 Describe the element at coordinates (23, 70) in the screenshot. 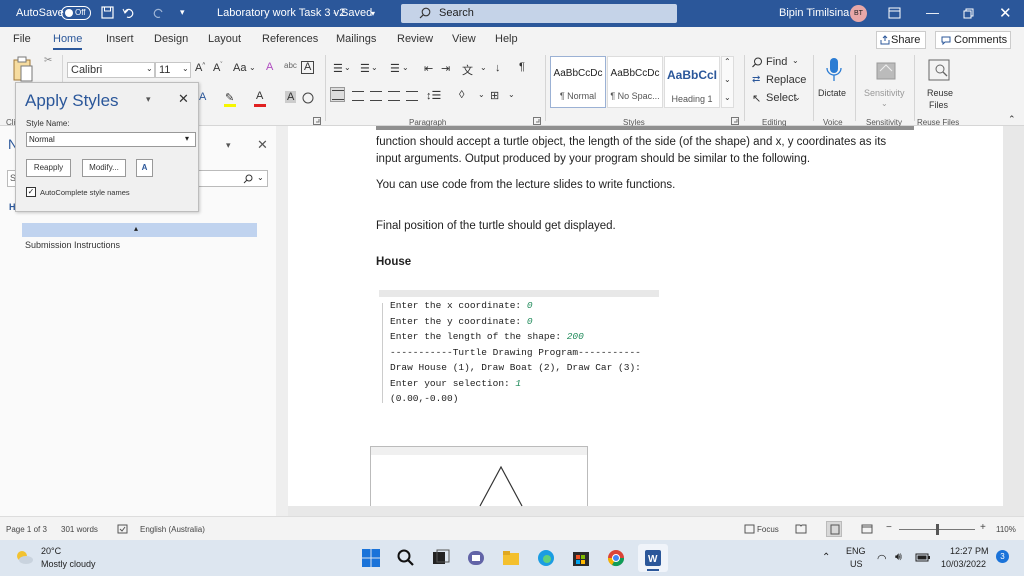

I see `paste-icon` at that location.